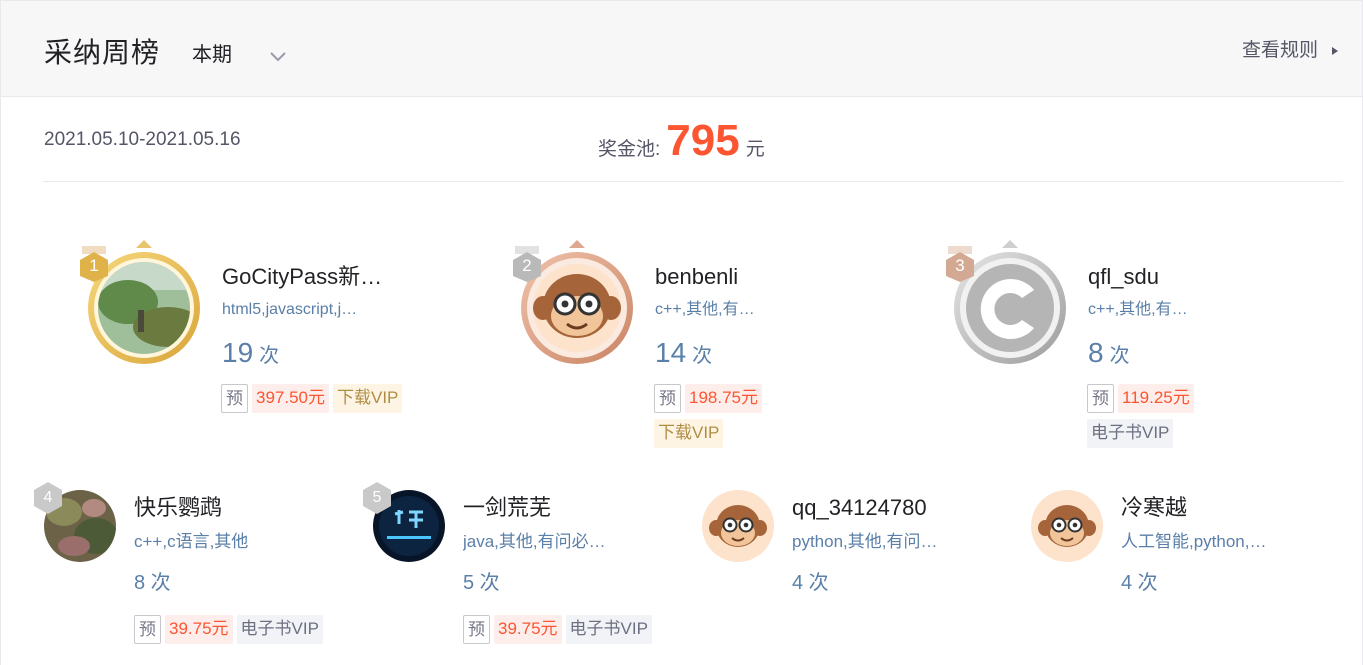  I want to click on prize-pool: 奖金池: 795 元, so click(681, 141).